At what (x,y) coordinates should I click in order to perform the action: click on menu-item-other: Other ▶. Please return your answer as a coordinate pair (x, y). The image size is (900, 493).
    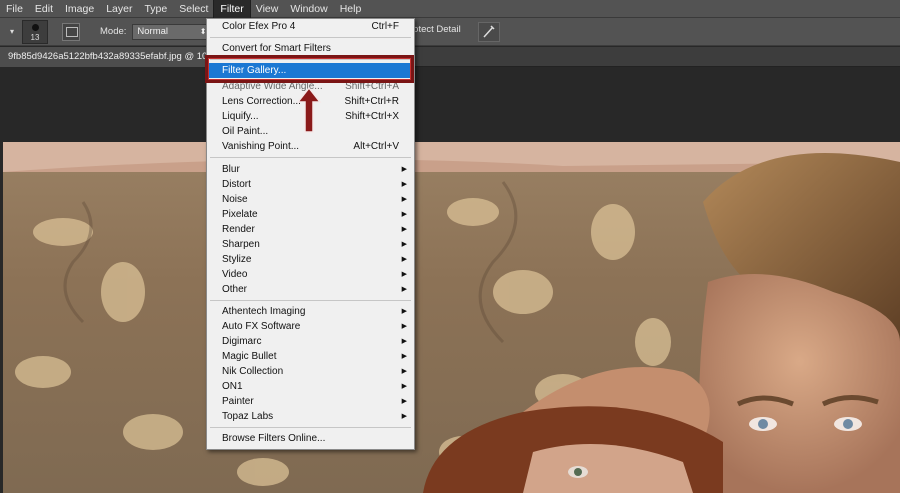
    Looking at the image, I should click on (310, 289).